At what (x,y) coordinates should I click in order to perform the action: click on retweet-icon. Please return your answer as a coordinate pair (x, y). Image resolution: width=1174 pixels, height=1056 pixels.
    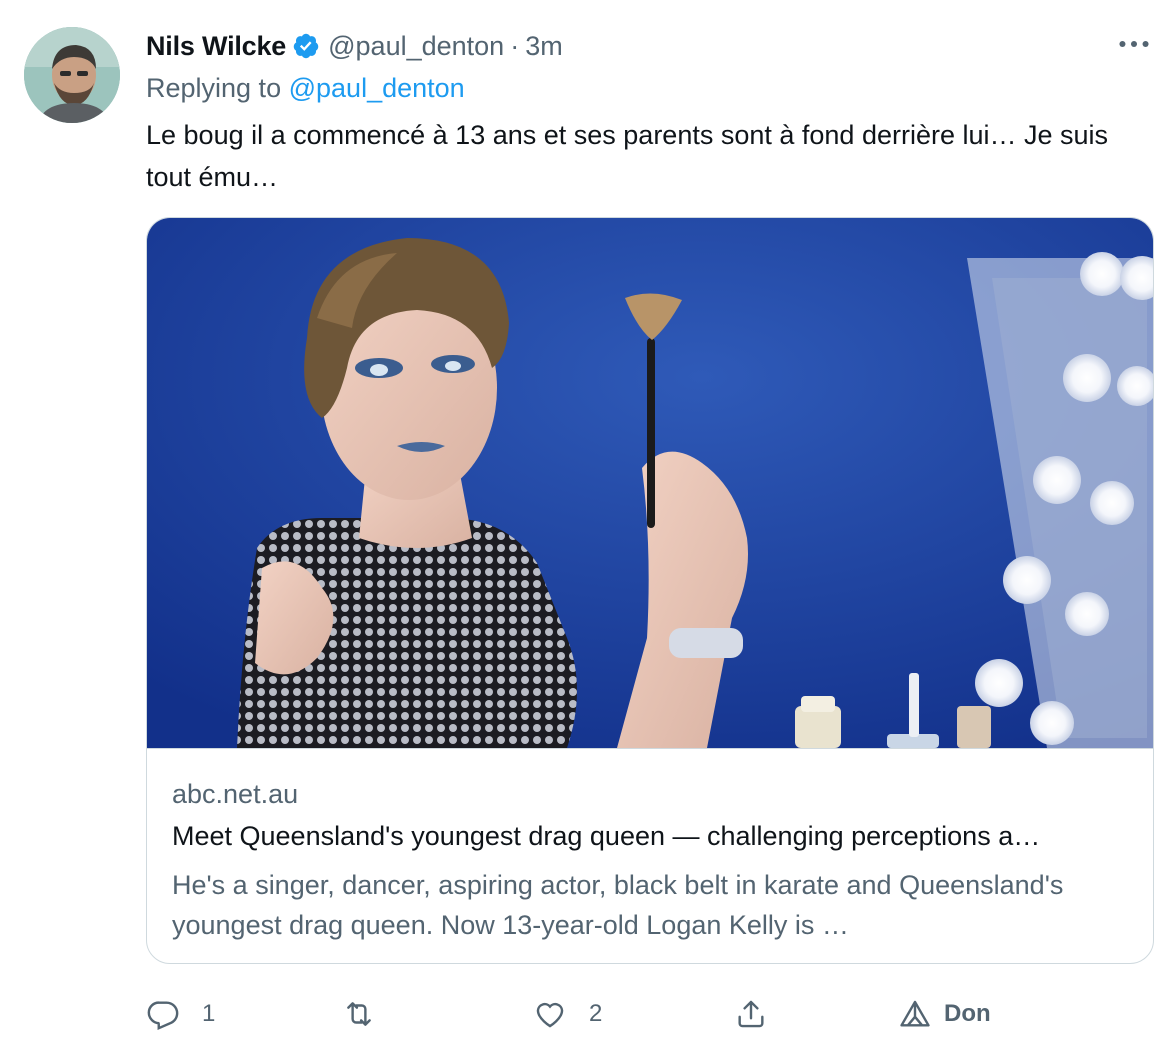
    Looking at the image, I should click on (359, 1014).